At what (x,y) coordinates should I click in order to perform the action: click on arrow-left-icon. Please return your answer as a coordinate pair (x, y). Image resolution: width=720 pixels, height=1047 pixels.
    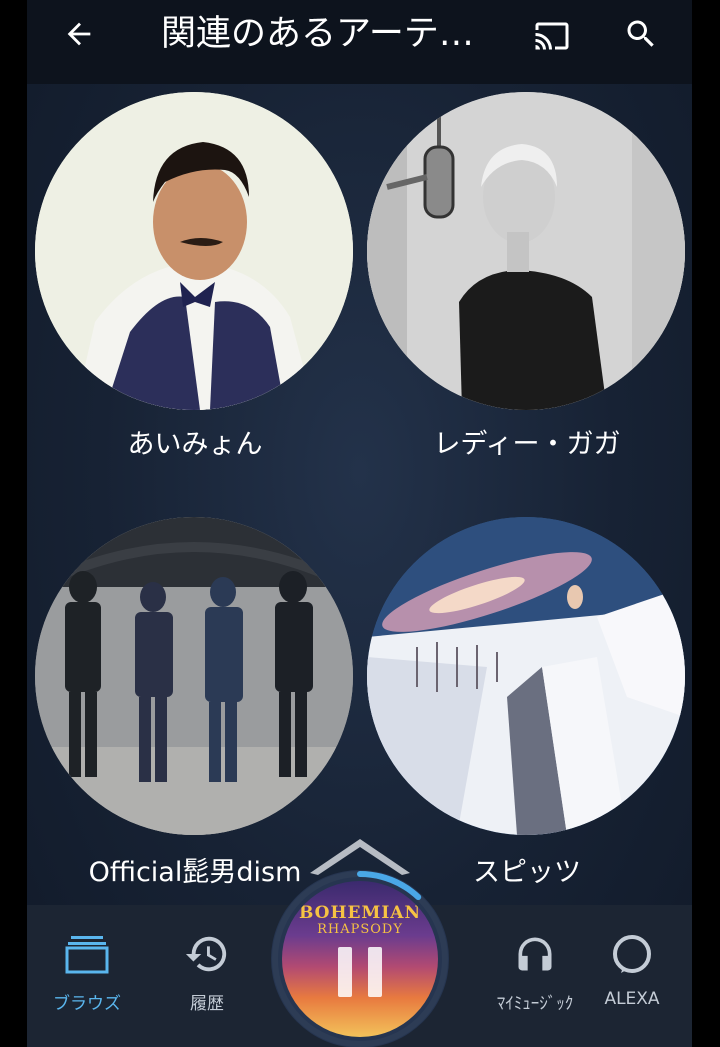
    Looking at the image, I should click on (79, 34).